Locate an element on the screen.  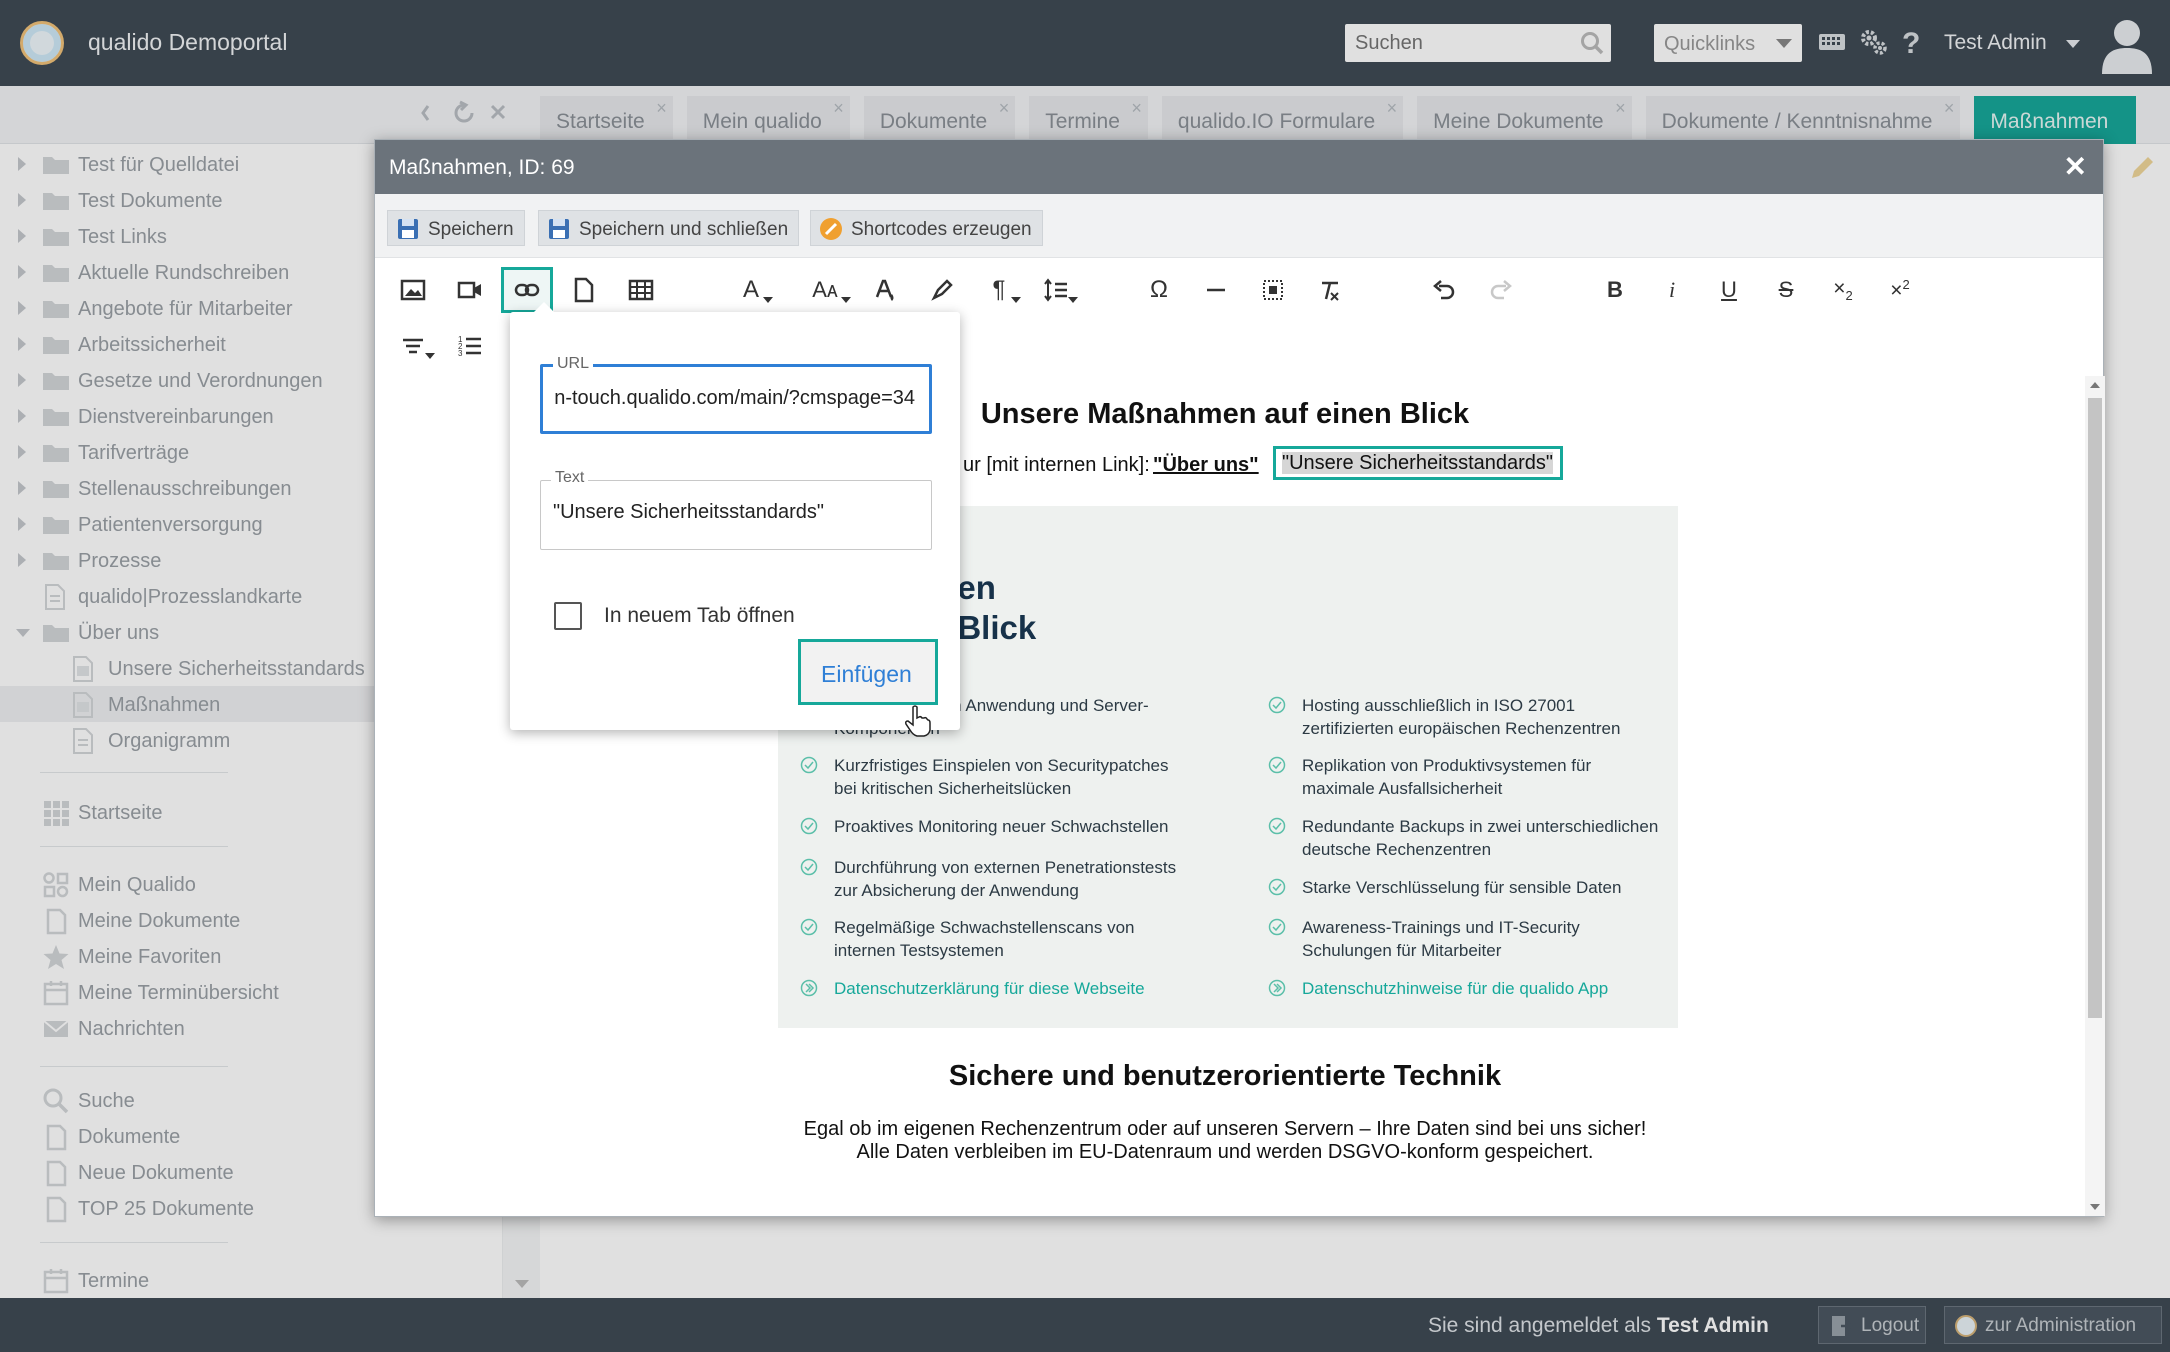
special-characters-button: Ω is located at coordinates (1159, 290).